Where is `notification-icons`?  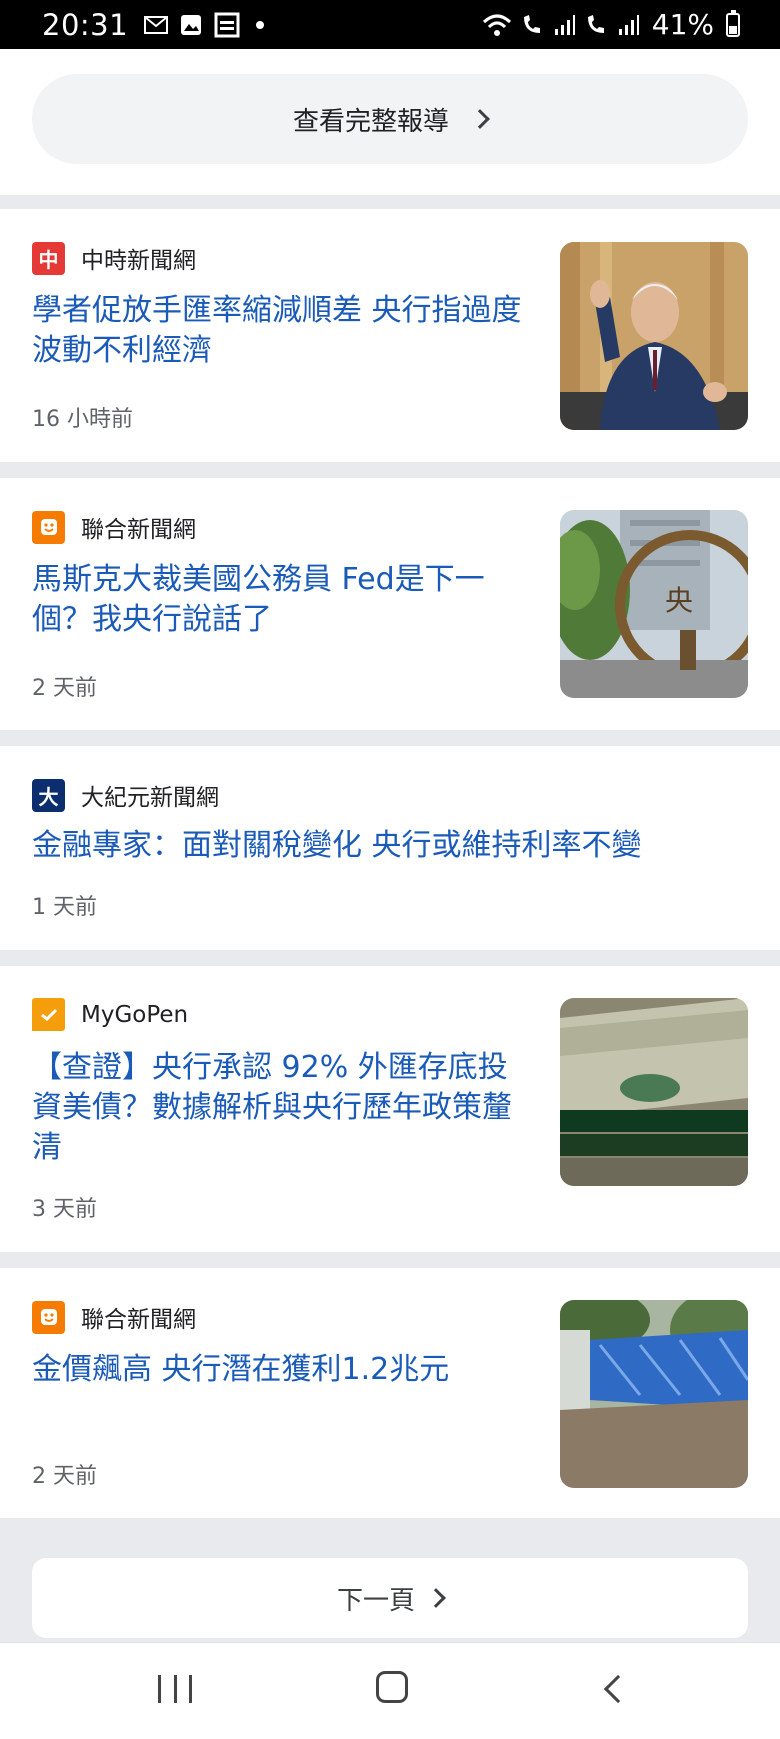 notification-icons is located at coordinates (204, 25).